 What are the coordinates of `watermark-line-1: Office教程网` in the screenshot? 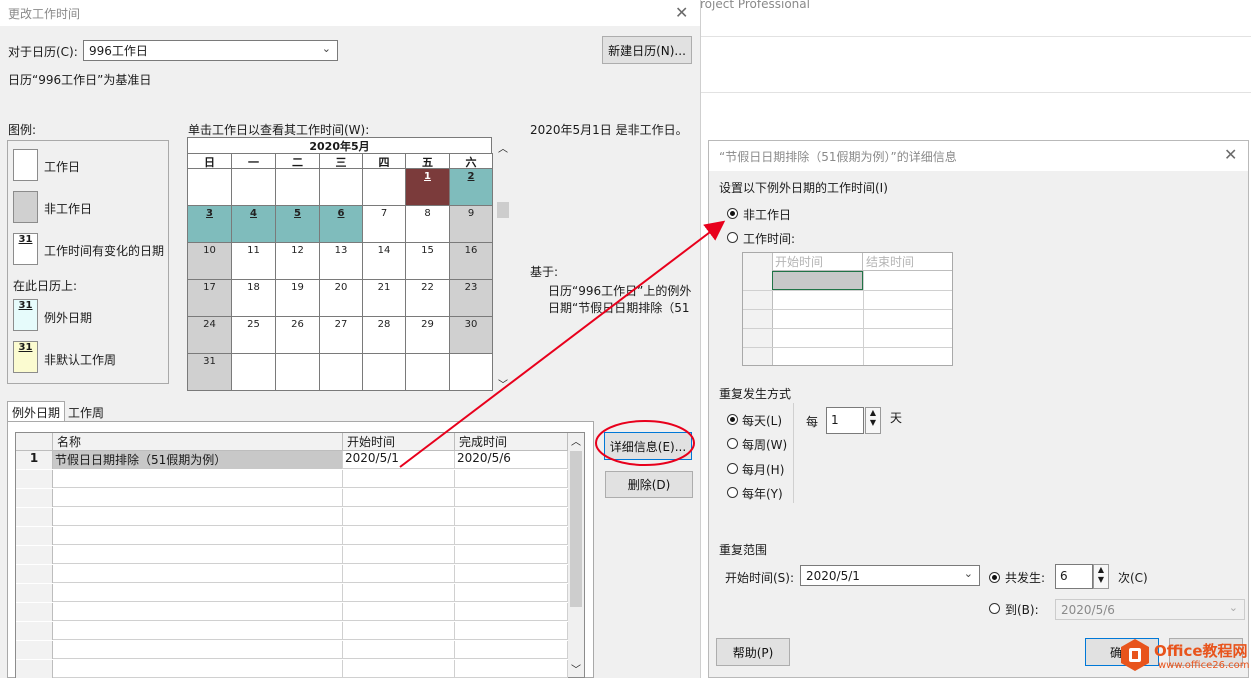 It's located at (1201, 651).